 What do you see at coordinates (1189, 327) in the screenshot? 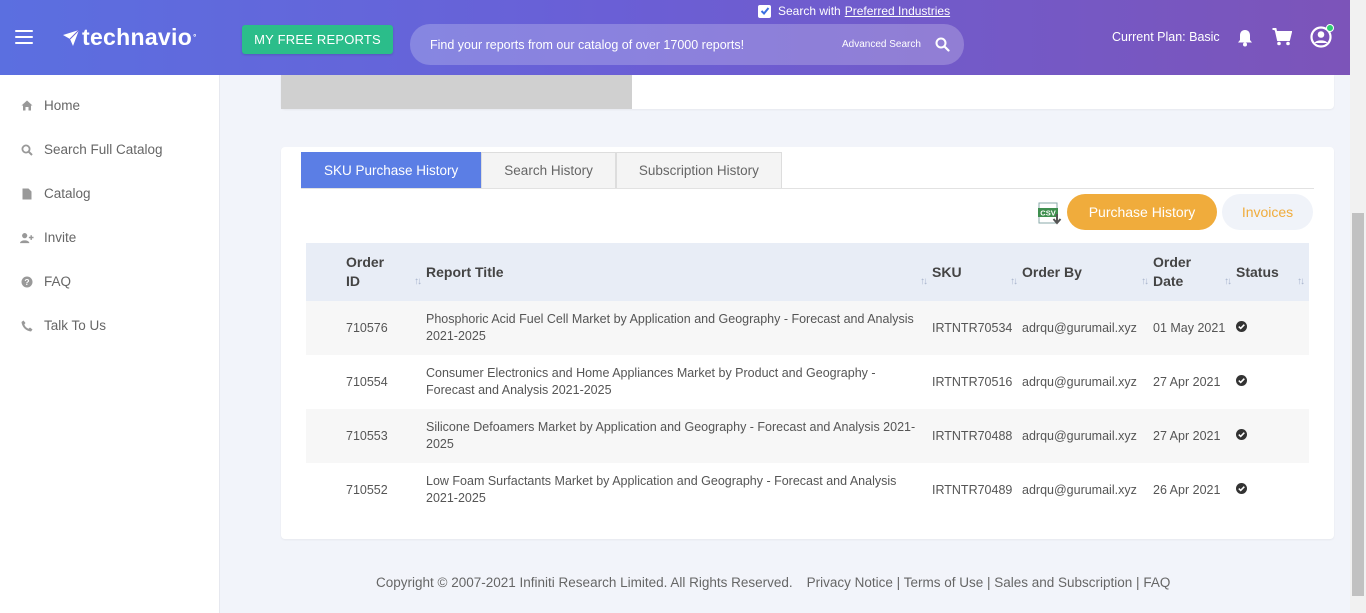
I see `order-date-cell: 01 May 2021` at bounding box center [1189, 327].